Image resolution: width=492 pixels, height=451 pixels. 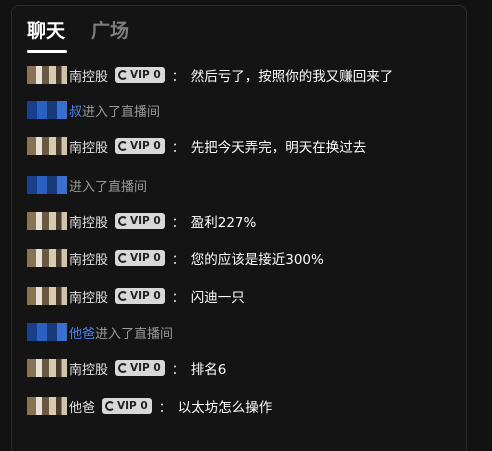 What do you see at coordinates (46, 31) in the screenshot?
I see `tab-chat: 聊天` at bounding box center [46, 31].